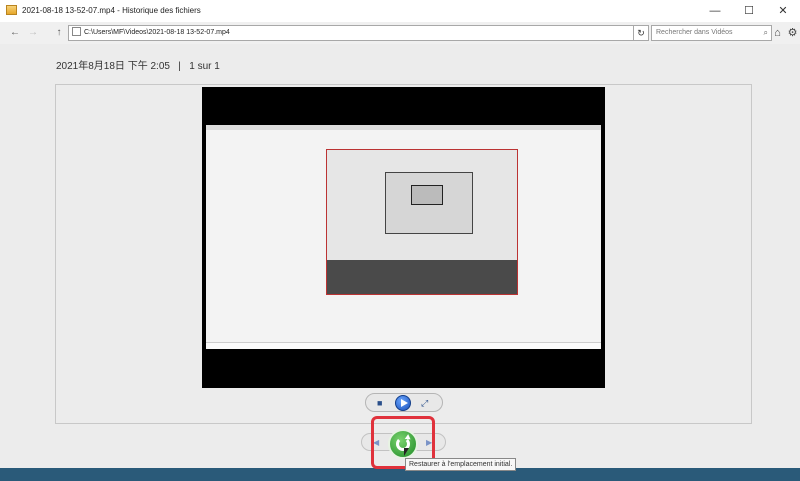 Image resolution: width=800 pixels, height=481 pixels. What do you see at coordinates (33, 33) in the screenshot?
I see `forward-icon: →` at bounding box center [33, 33].